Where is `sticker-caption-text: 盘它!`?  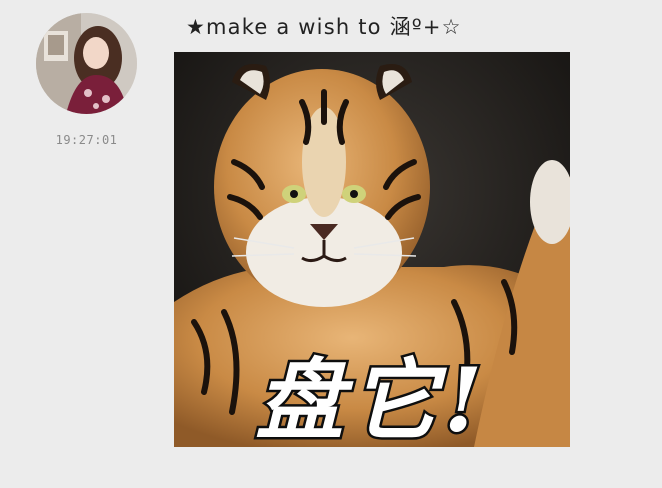 sticker-caption-text: 盘它! is located at coordinates (371, 397).